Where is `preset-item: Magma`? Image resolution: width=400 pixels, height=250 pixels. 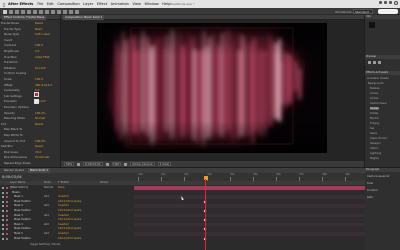 preset-item: Magma is located at coordinates (374, 158).